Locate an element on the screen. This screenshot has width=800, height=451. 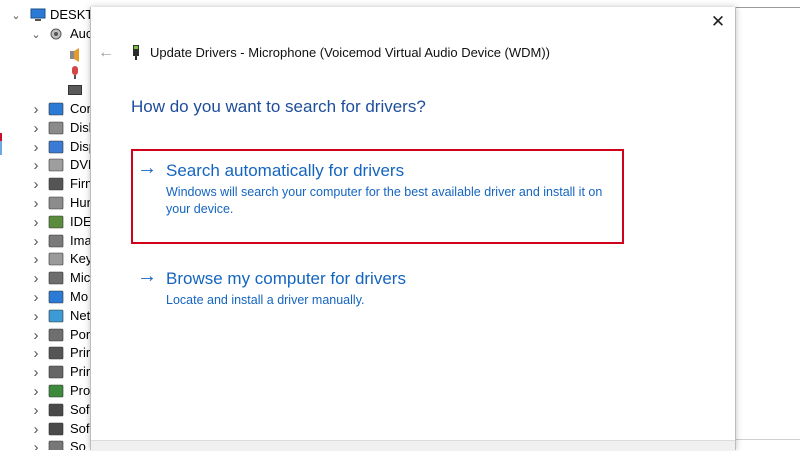
tree-item-label: Mic is located at coordinates (80, 278).